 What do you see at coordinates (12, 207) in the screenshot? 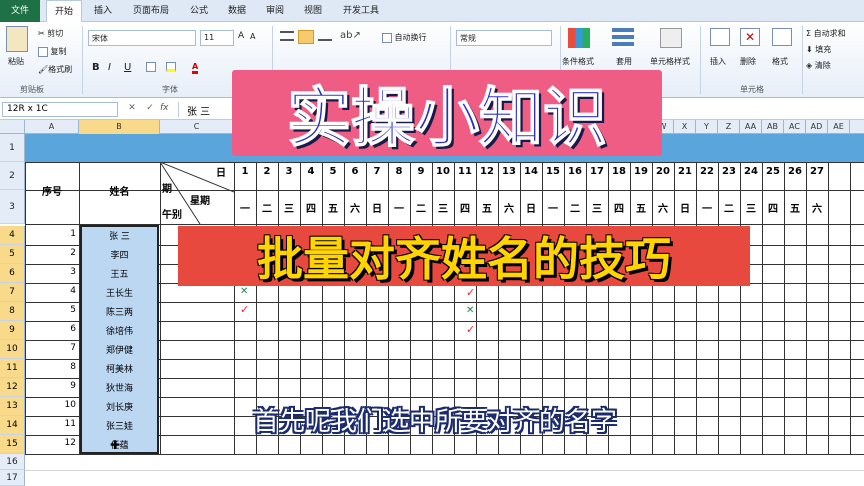
I see `row-header-3: 3` at bounding box center [12, 207].